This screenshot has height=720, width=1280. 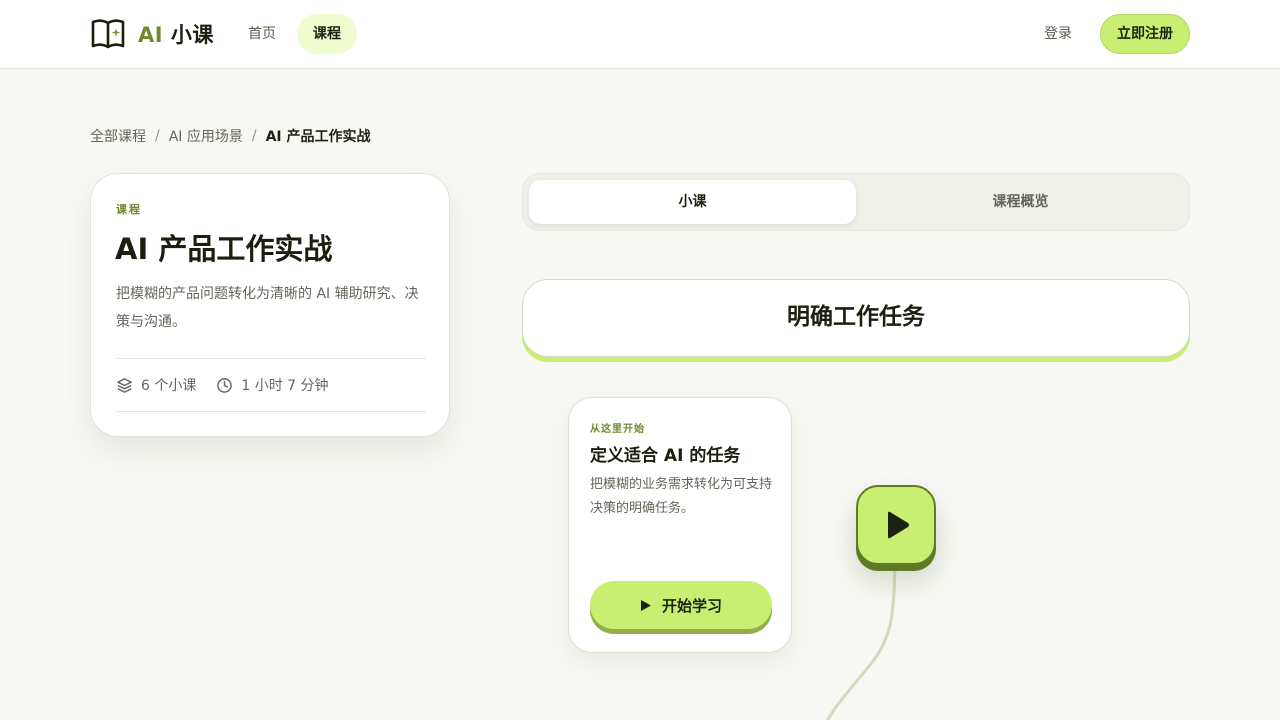 What do you see at coordinates (192, 35) in the screenshot?
I see `logo-text-main: 小课` at bounding box center [192, 35].